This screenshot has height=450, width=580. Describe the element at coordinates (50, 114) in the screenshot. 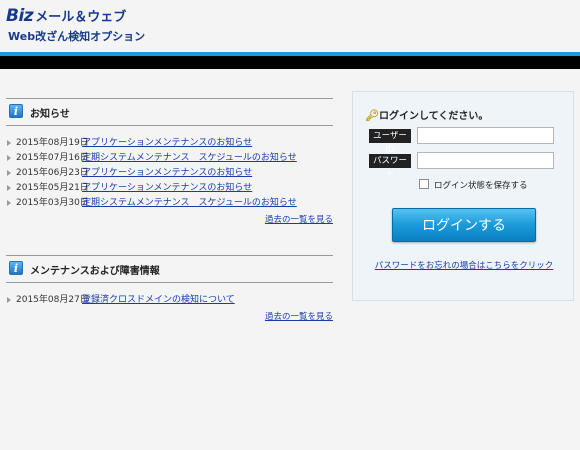

I see `news-title: お知らせ` at that location.